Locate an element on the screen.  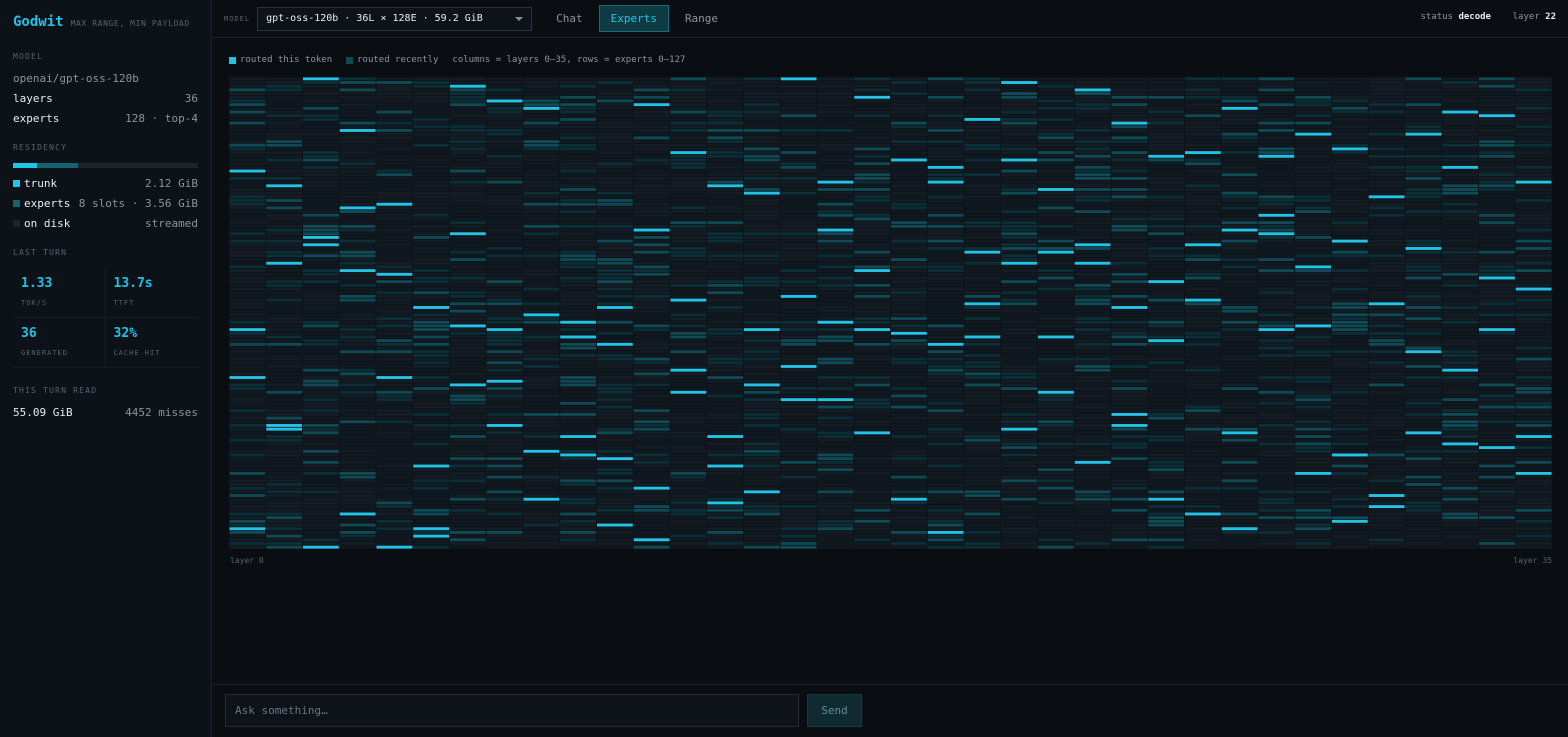
send-button: Send is located at coordinates (834, 710).